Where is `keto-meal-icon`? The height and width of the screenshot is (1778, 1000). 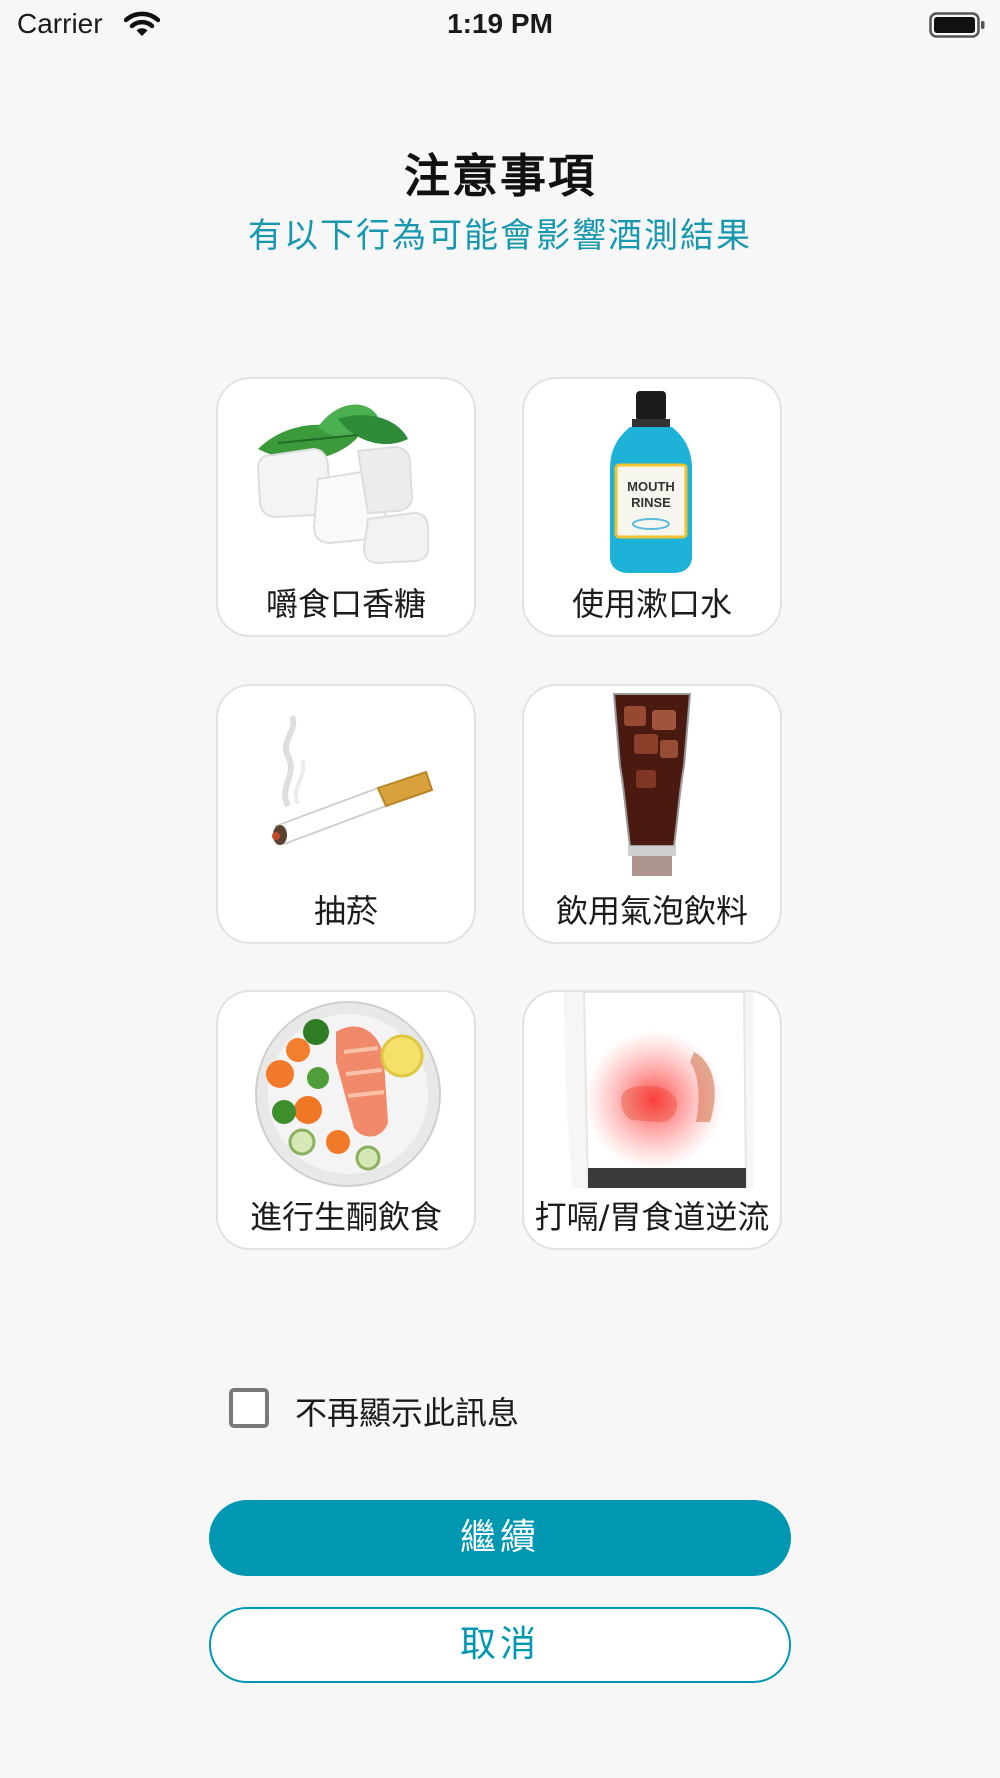 keto-meal-icon is located at coordinates (348, 1094).